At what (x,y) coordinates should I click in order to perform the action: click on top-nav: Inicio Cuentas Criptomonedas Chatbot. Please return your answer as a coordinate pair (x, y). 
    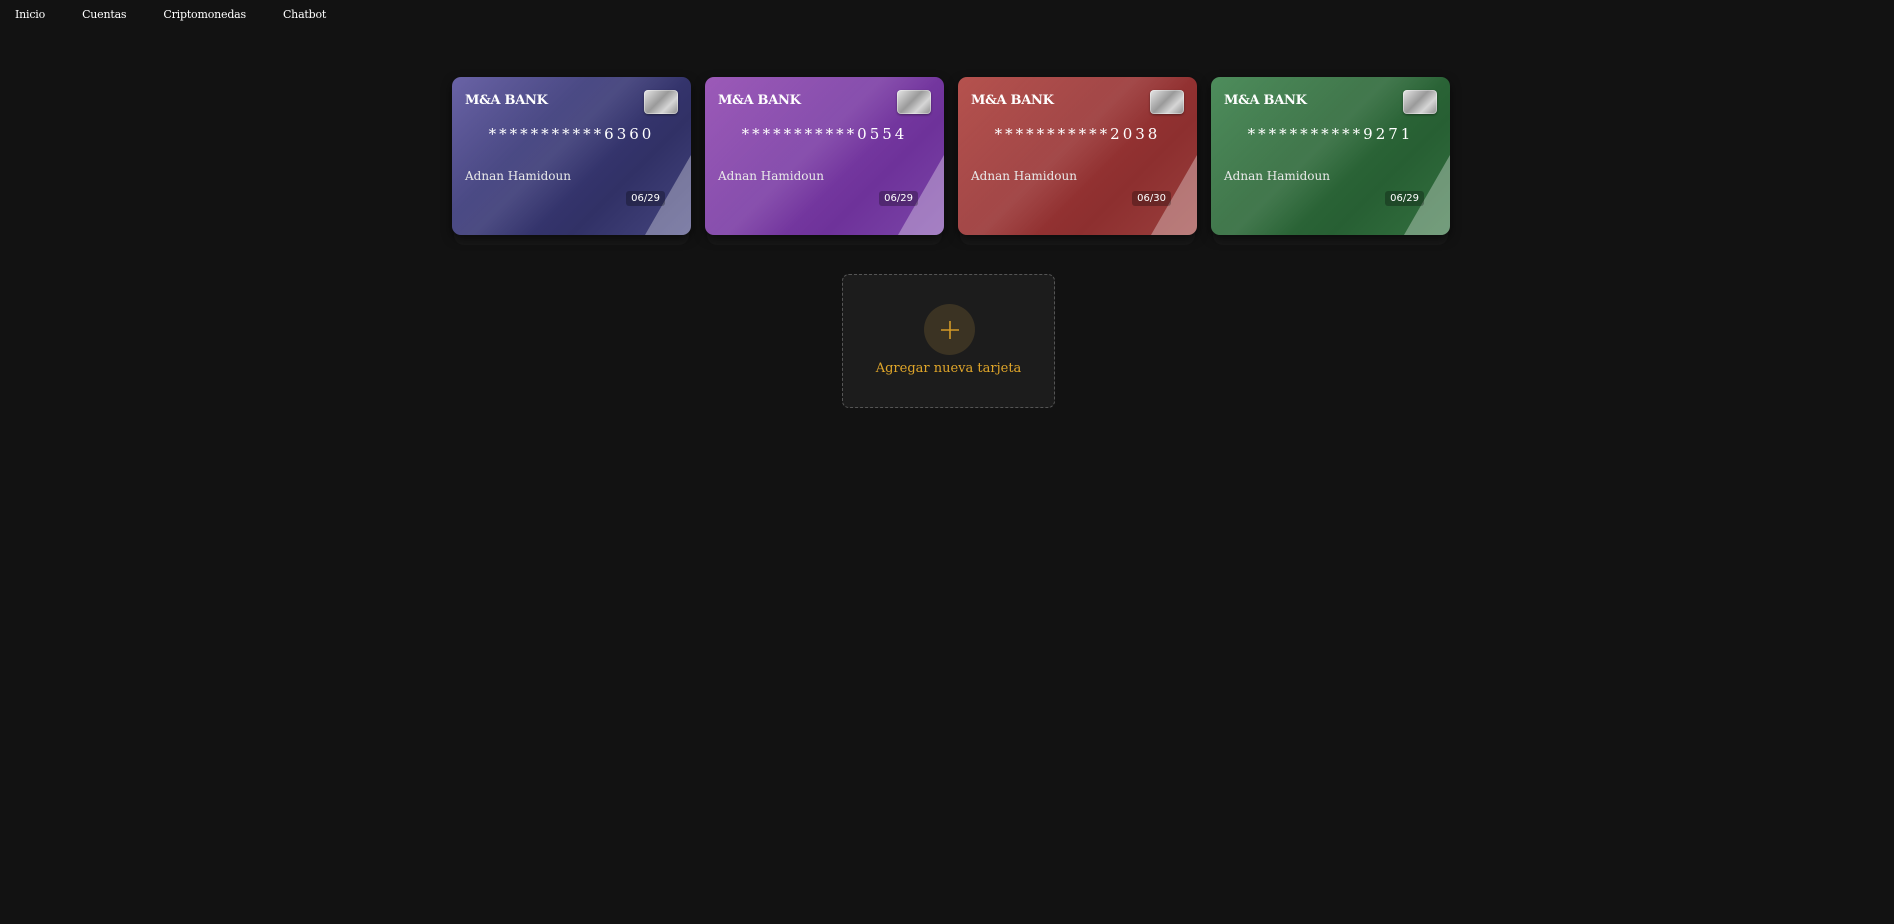
    Looking at the image, I should click on (947, 14).